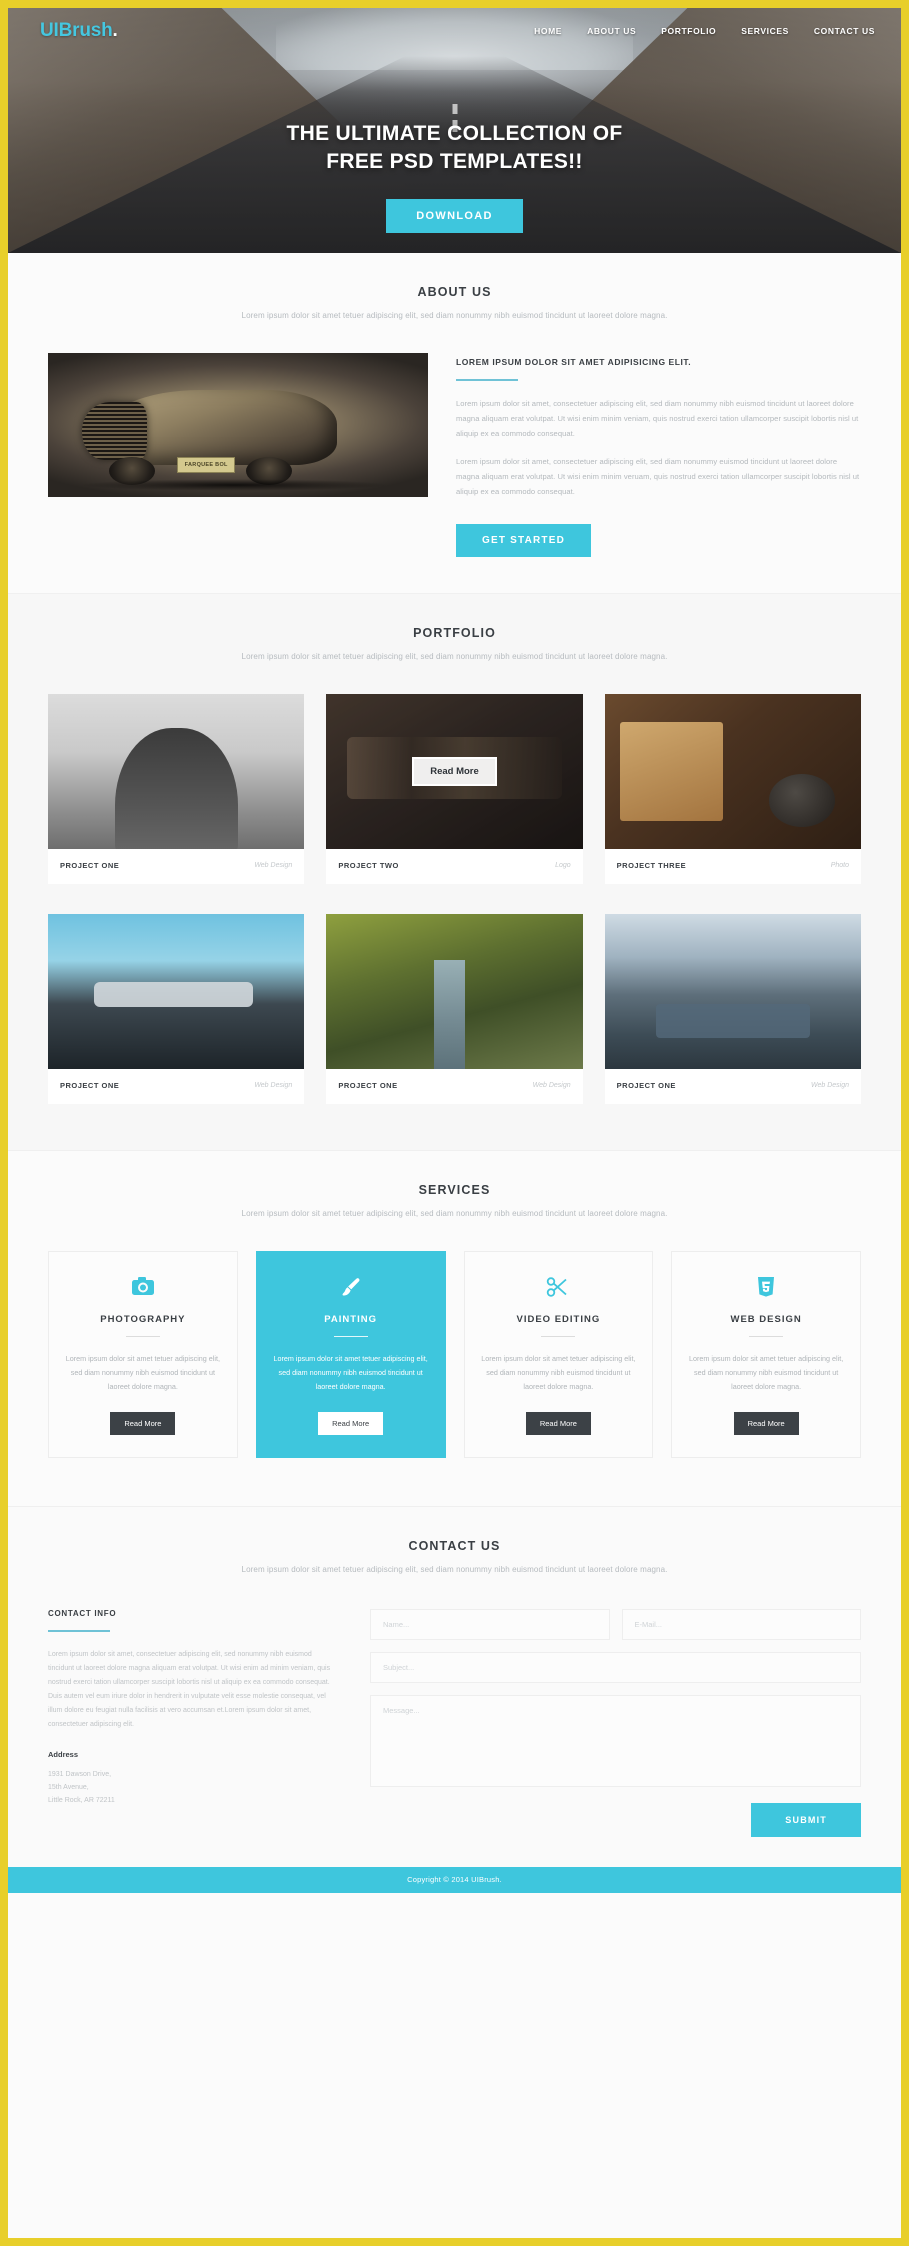  I want to click on email-input, so click(741, 1624).